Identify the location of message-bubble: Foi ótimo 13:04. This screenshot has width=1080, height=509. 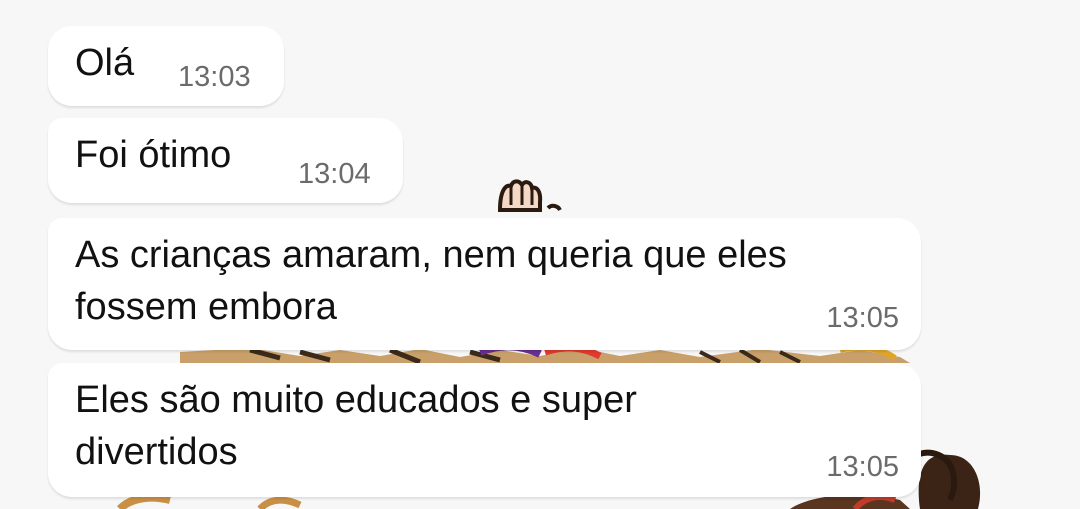
(225, 160).